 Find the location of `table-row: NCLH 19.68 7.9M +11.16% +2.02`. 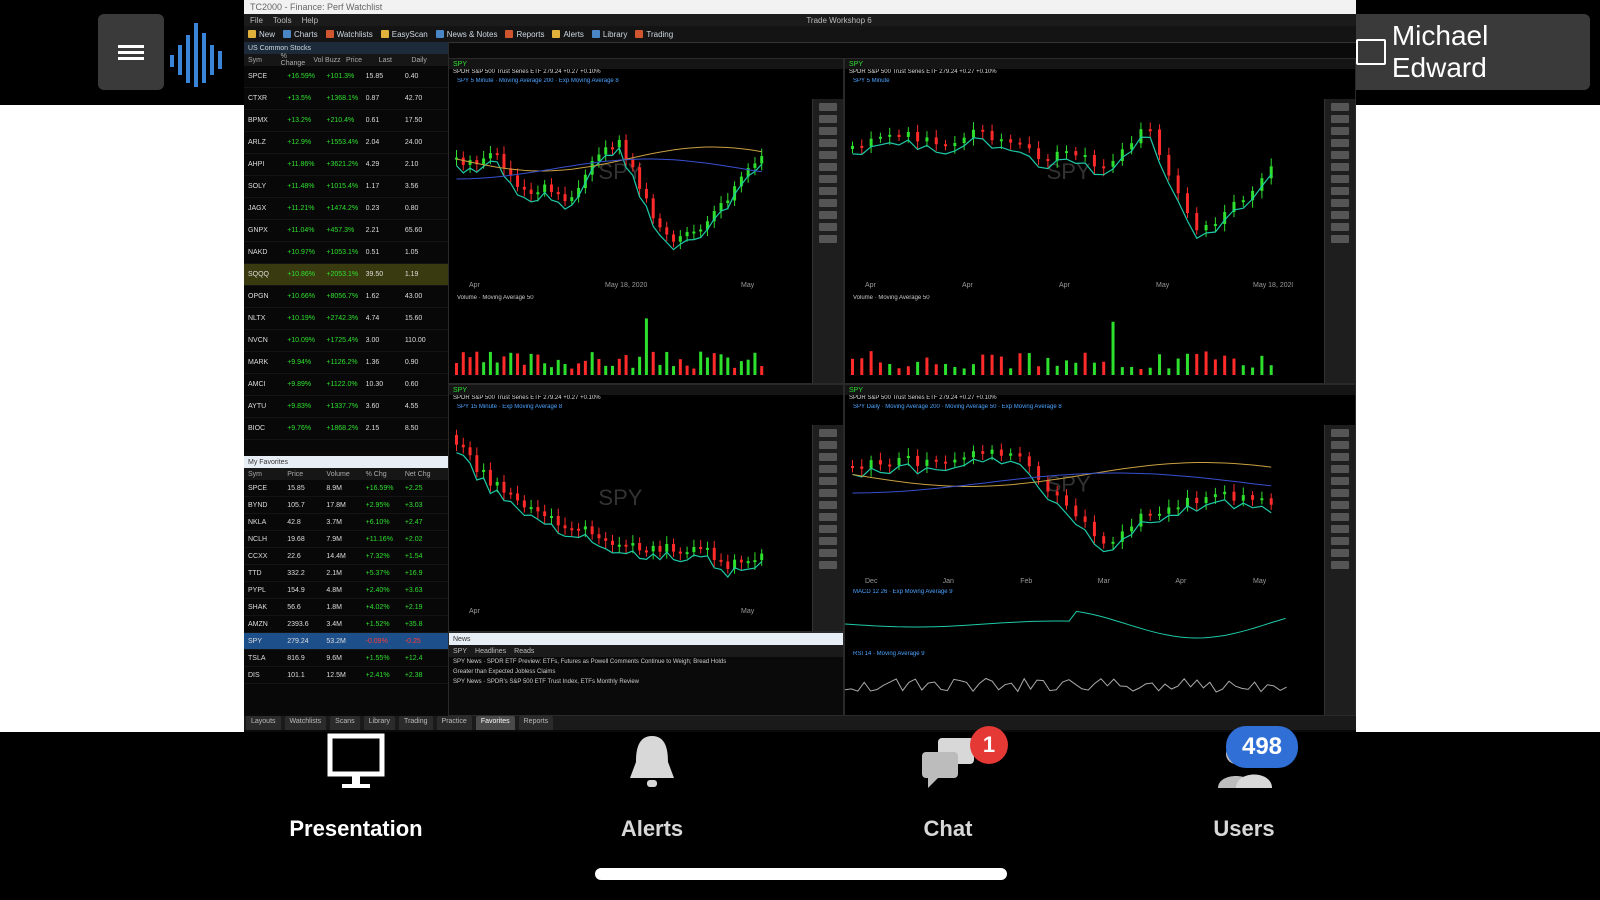

table-row: NCLH 19.68 7.9M +11.16% +2.02 is located at coordinates (346, 539).